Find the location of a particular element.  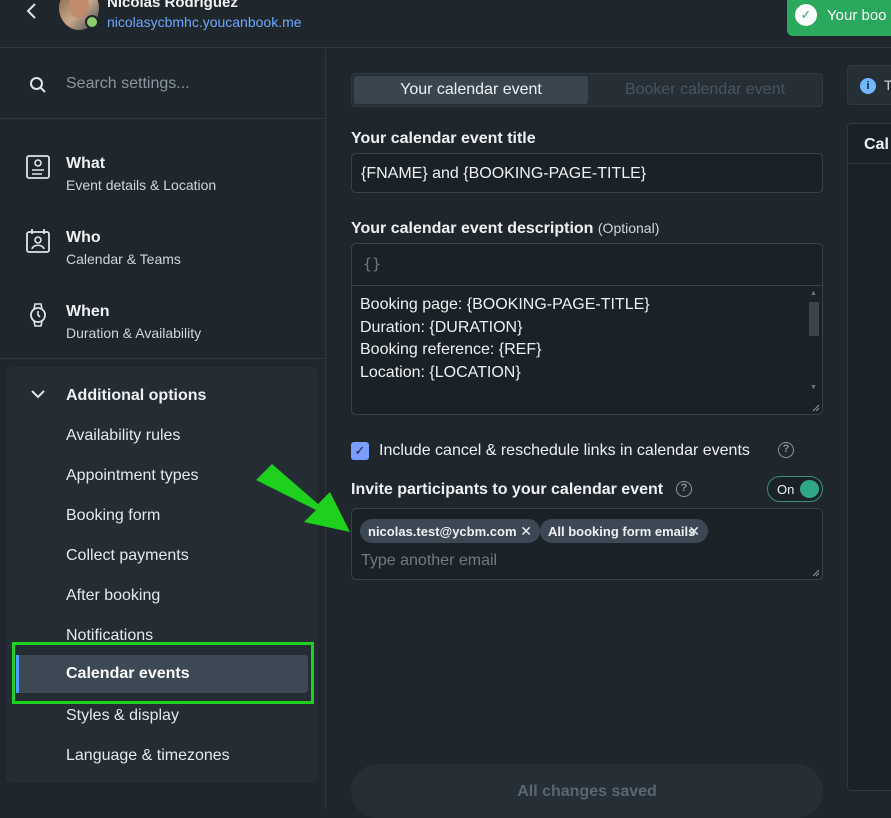

toggle-label: On is located at coordinates (786, 489).